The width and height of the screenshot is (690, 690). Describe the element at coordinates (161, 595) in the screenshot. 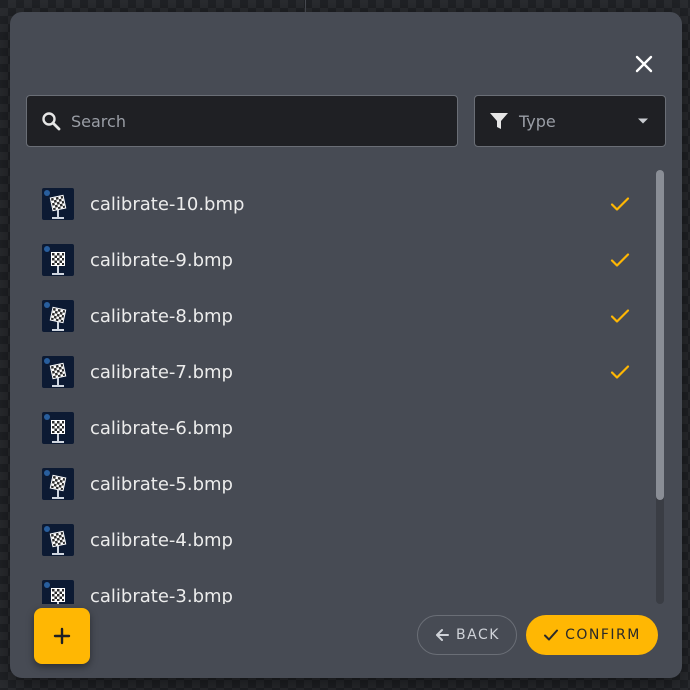

I see `file-name: calibrate-3.bmp` at that location.